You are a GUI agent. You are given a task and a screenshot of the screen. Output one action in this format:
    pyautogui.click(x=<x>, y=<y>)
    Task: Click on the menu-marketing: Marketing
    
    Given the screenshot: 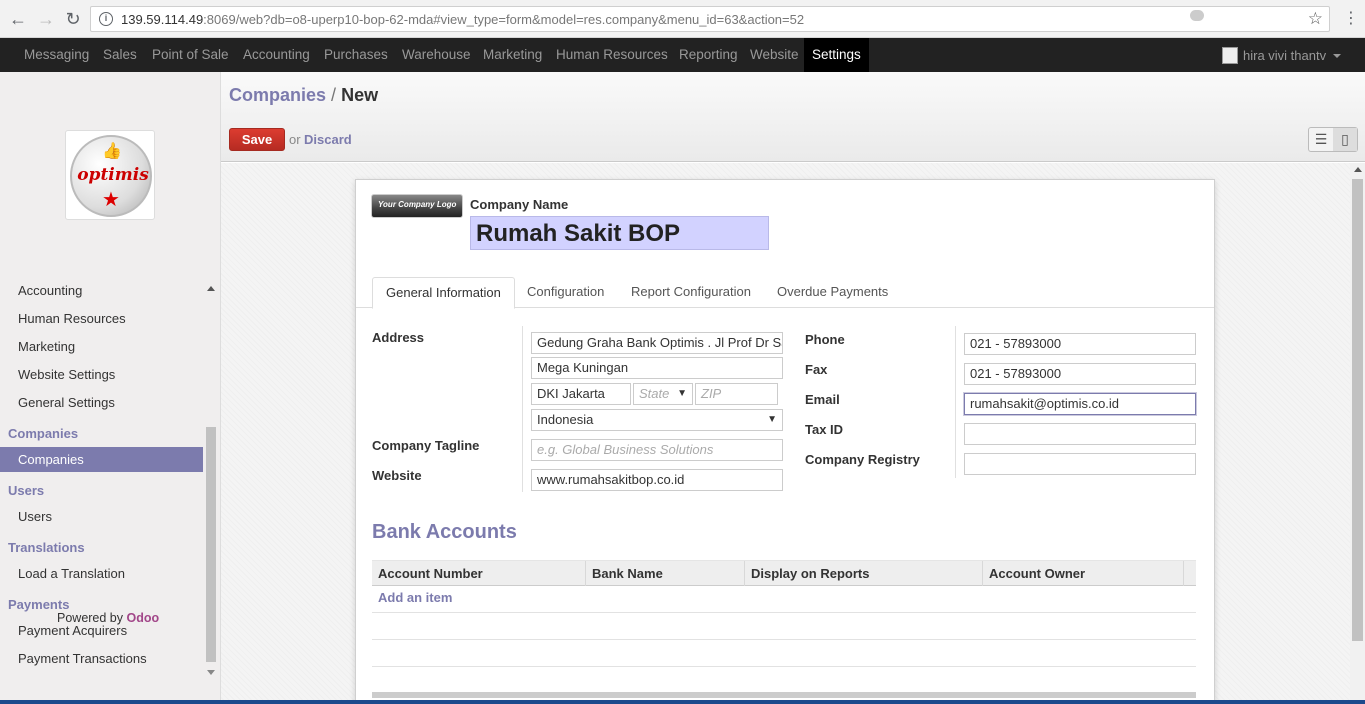 What is the action you would take?
    pyautogui.click(x=512, y=55)
    